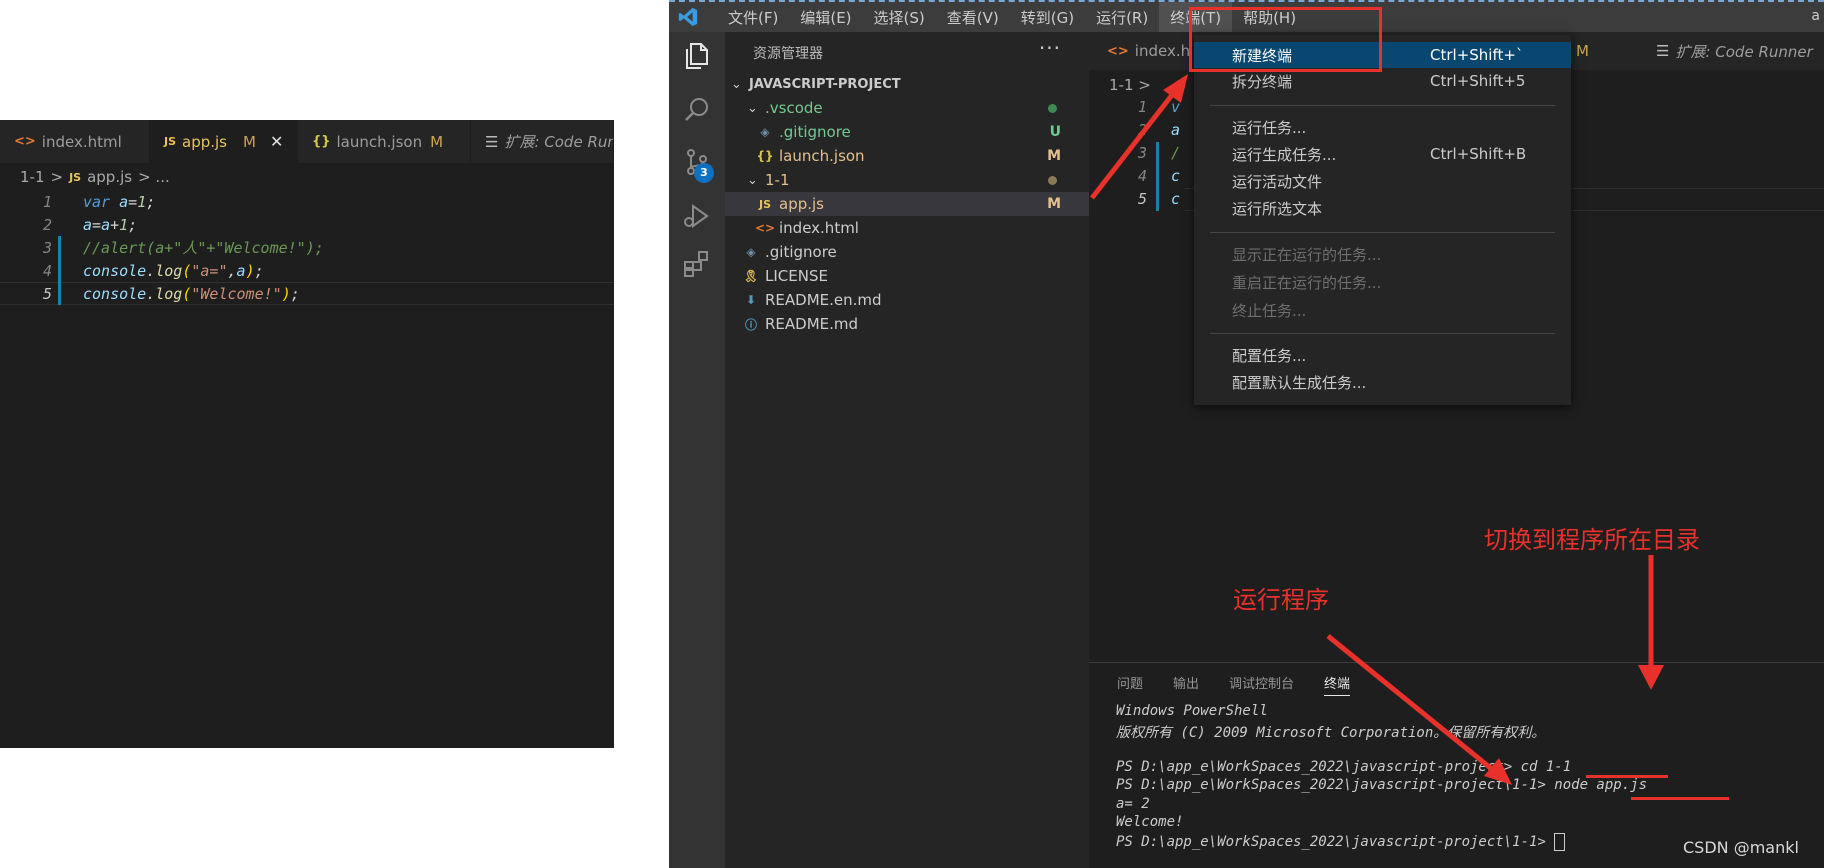 Image resolution: width=1824 pixels, height=868 pixels. I want to click on annotation-run-program: 运行程序, so click(1281, 600).